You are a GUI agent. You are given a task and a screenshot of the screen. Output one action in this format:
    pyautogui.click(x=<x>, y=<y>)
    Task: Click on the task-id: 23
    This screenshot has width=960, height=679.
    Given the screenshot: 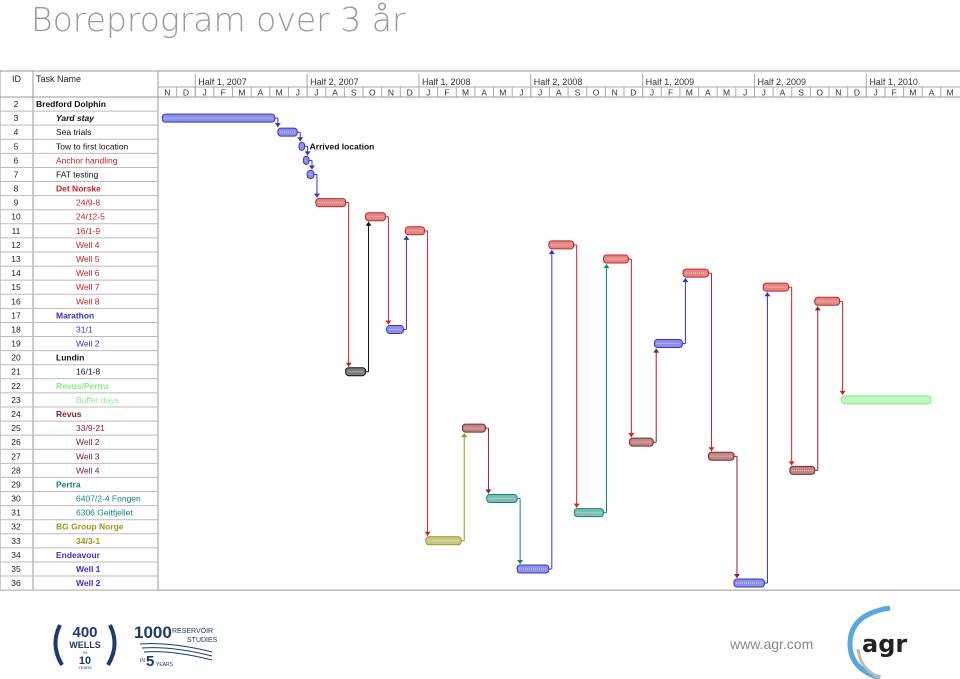 What is the action you would take?
    pyautogui.click(x=16, y=400)
    